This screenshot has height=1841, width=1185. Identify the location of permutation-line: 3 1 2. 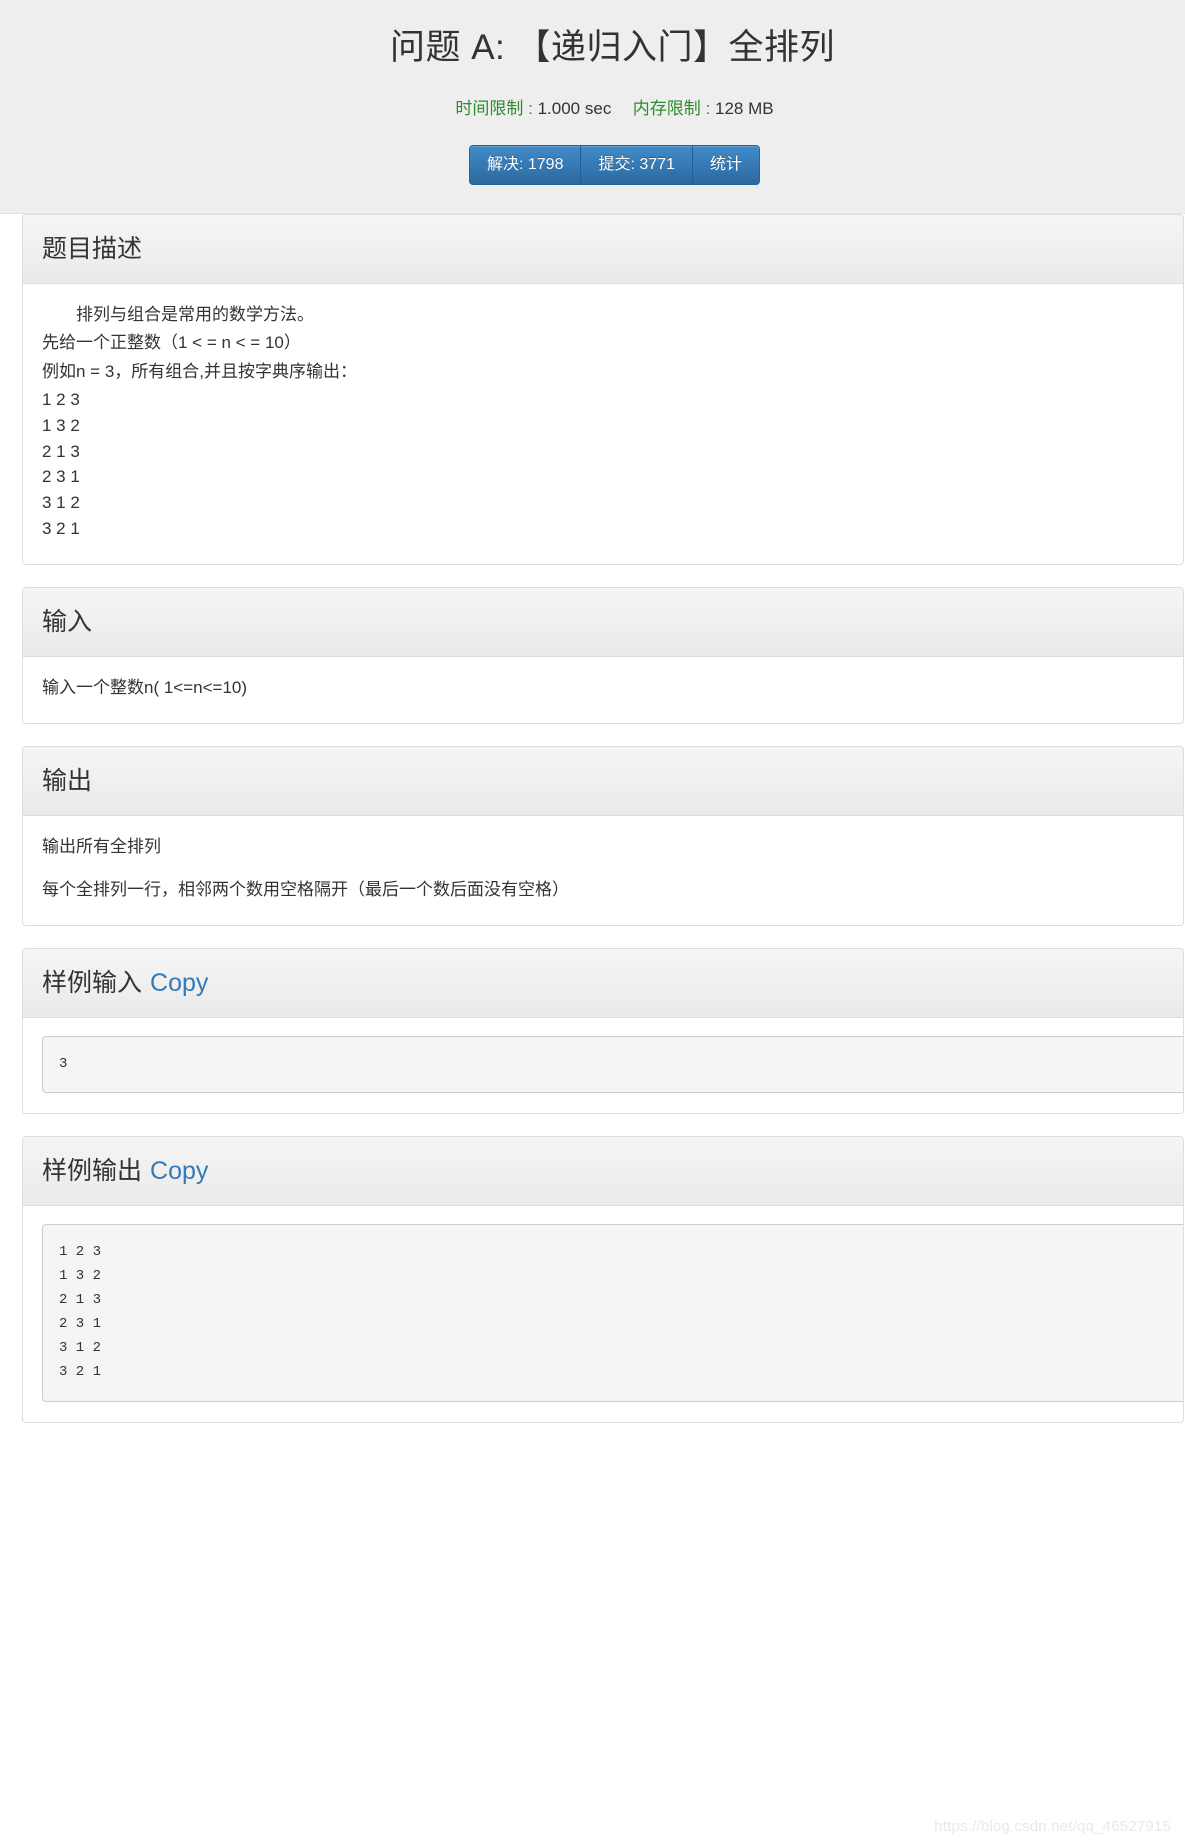
(61, 503).